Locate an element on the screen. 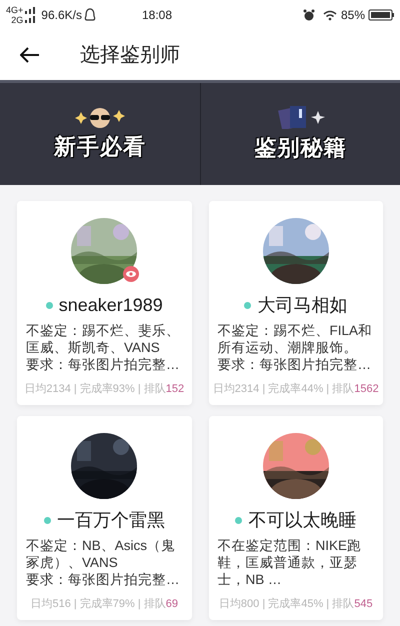  appraiser-description: 不鉴定：踢不烂、斐乐、匡威、斯凯奇、VANS is located at coordinates (103, 339).